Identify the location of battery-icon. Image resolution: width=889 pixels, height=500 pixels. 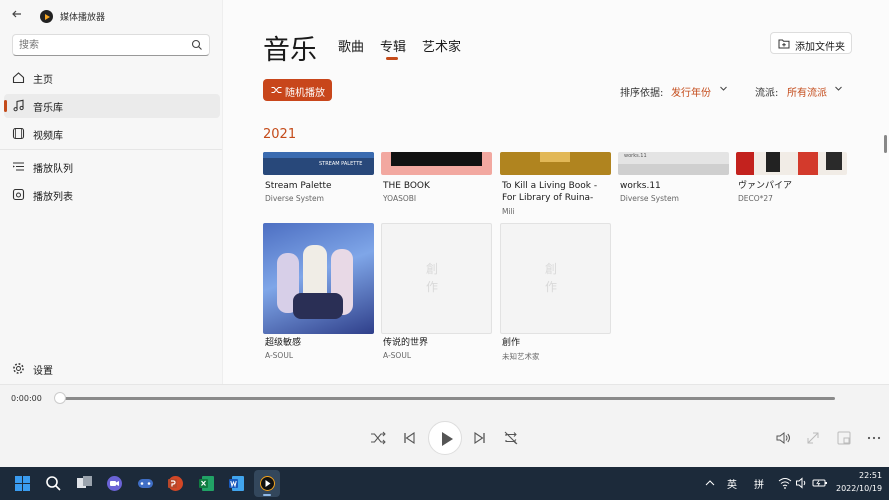
(820, 483).